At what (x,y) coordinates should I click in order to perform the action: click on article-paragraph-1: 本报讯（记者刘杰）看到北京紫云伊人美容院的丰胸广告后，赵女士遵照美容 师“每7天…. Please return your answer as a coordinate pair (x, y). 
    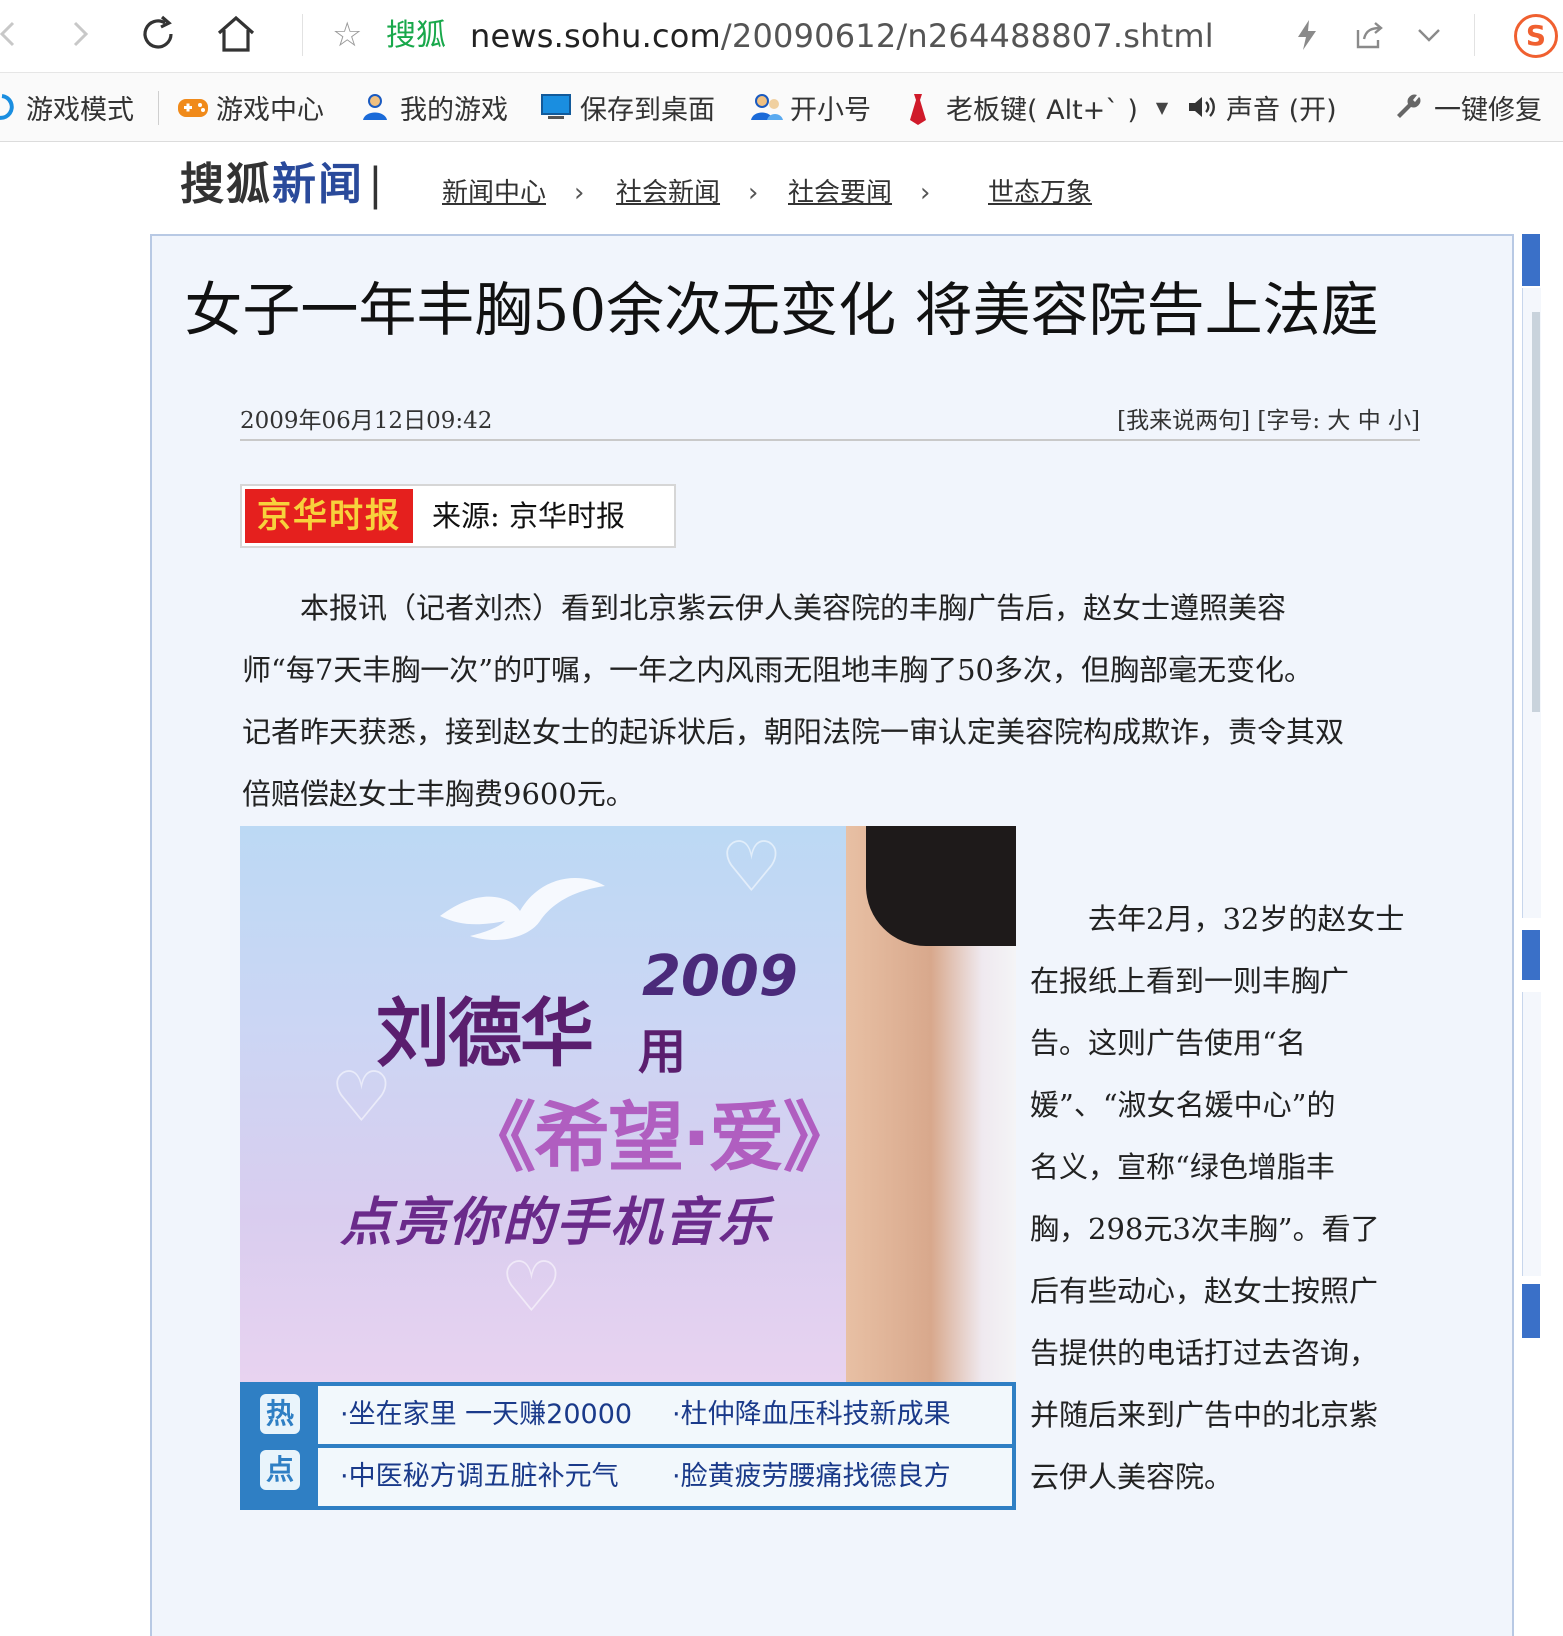
    Looking at the image, I should click on (793, 701).